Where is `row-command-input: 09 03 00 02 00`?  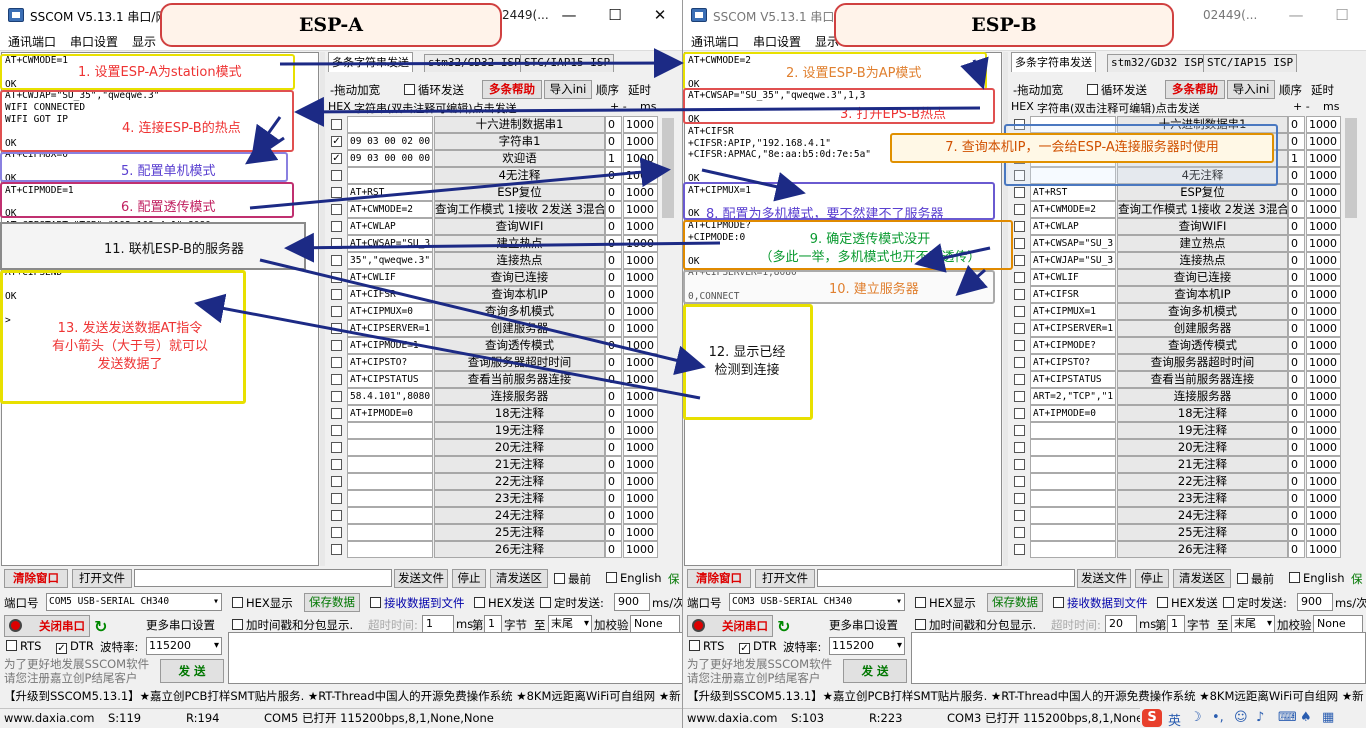
row-command-input: 09 03 00 02 00 is located at coordinates (390, 141).